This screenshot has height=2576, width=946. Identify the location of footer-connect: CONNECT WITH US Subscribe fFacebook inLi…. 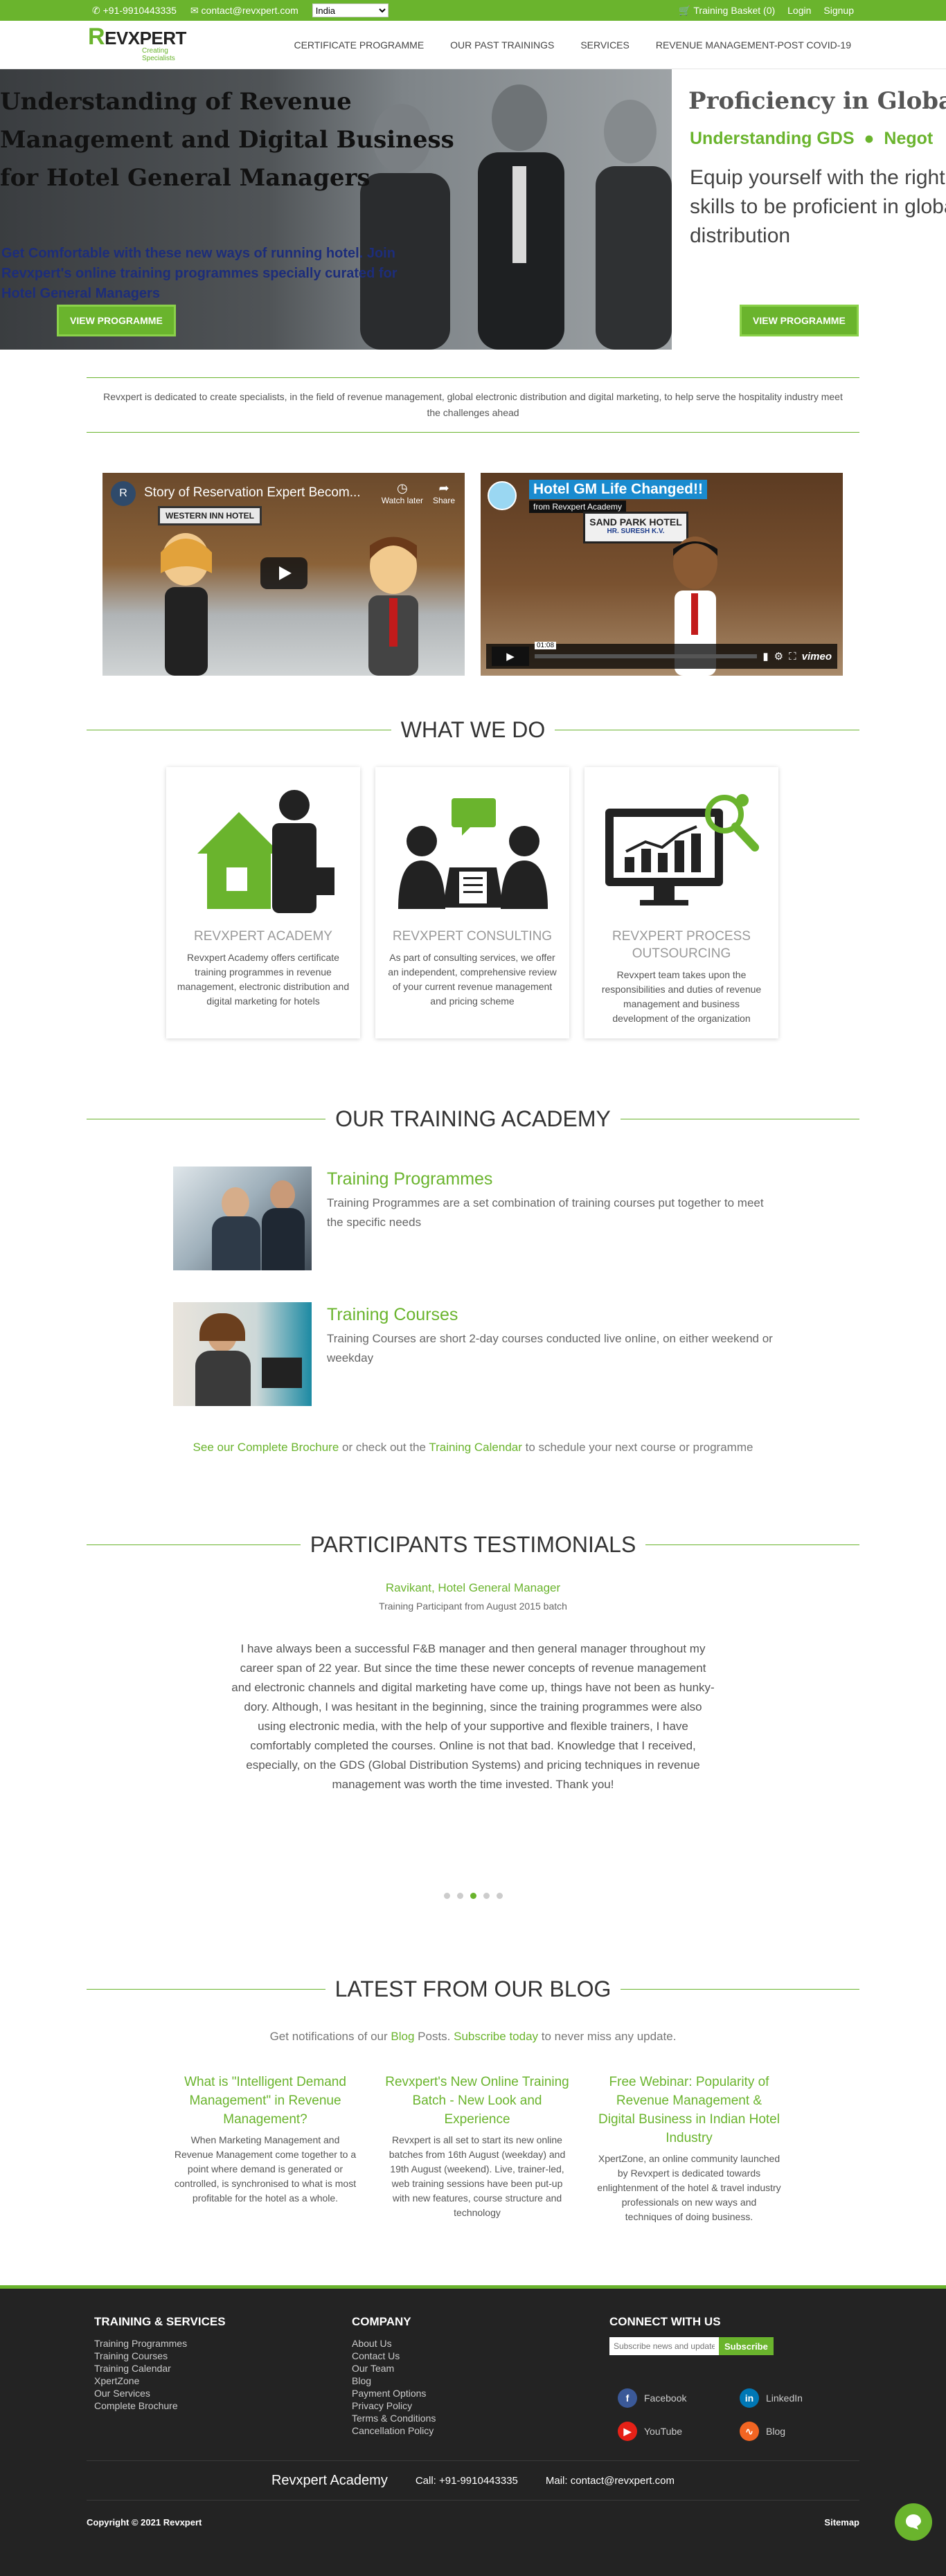
(738, 2378).